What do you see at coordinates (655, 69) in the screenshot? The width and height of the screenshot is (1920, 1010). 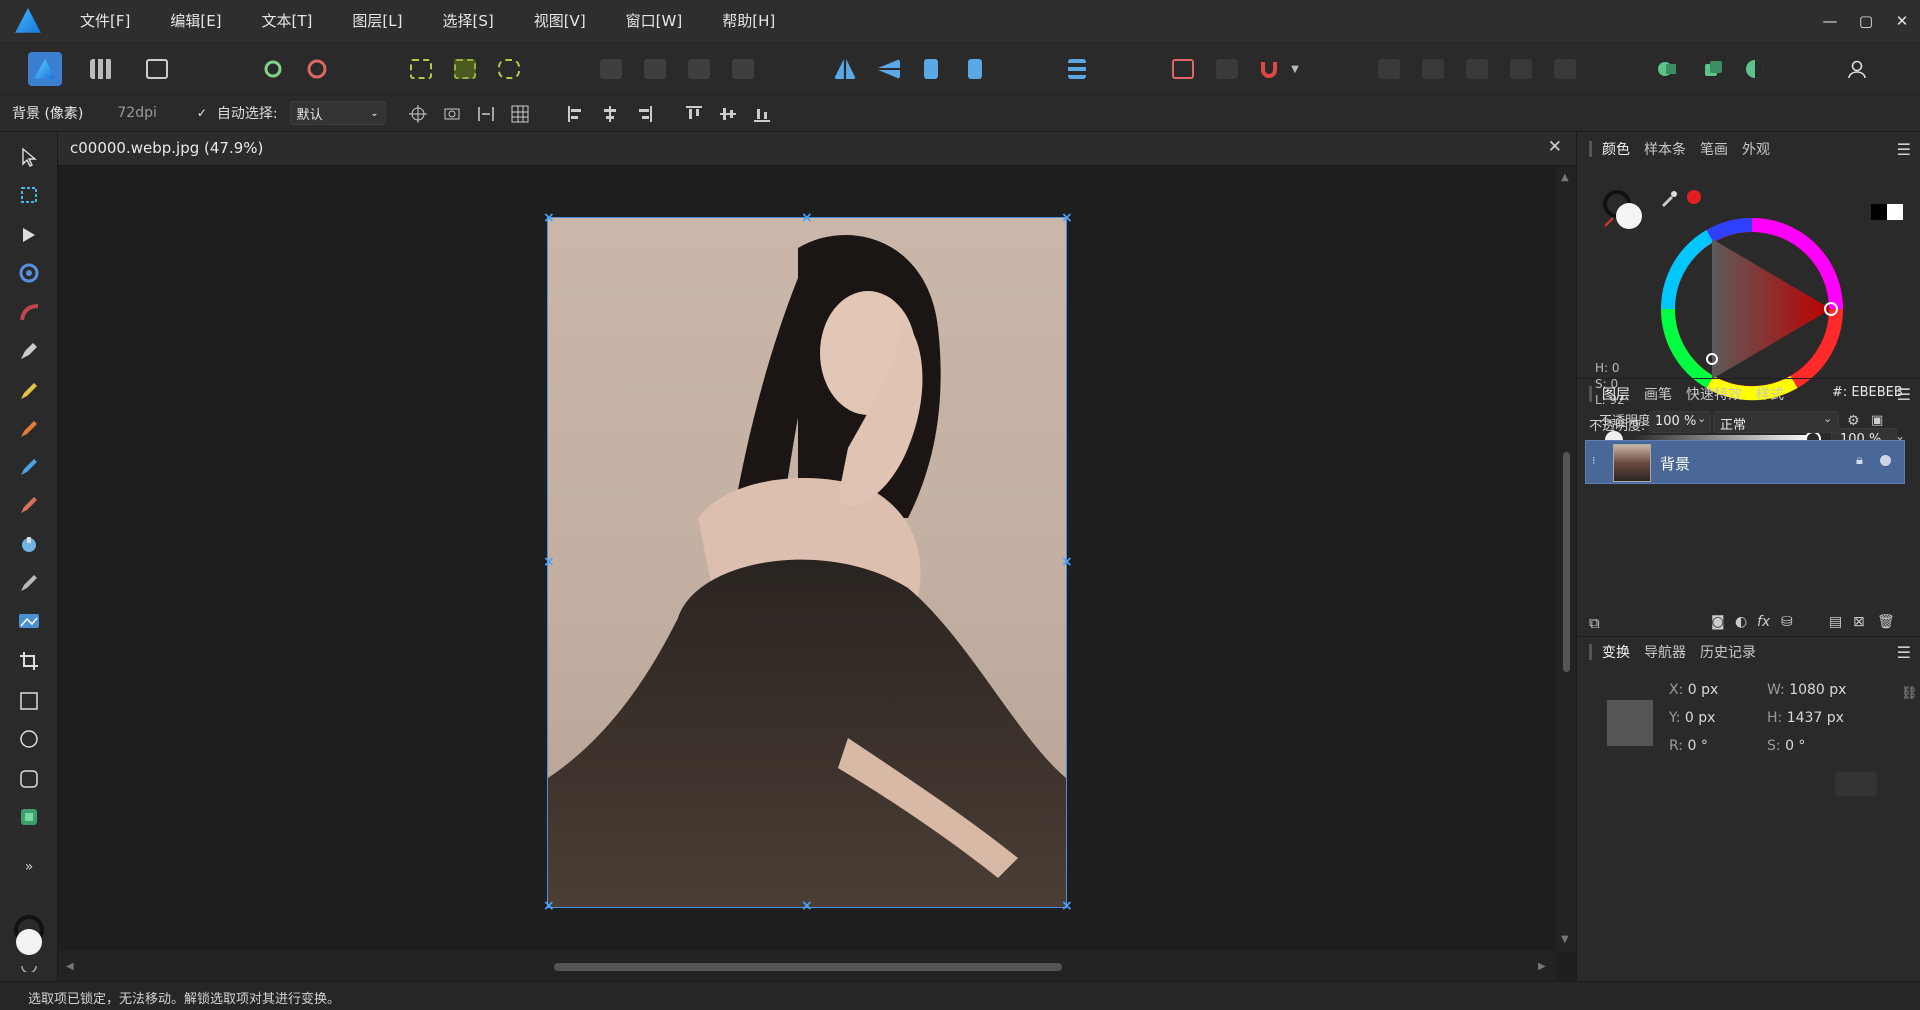 I see `disabled-tool-2-icon` at bounding box center [655, 69].